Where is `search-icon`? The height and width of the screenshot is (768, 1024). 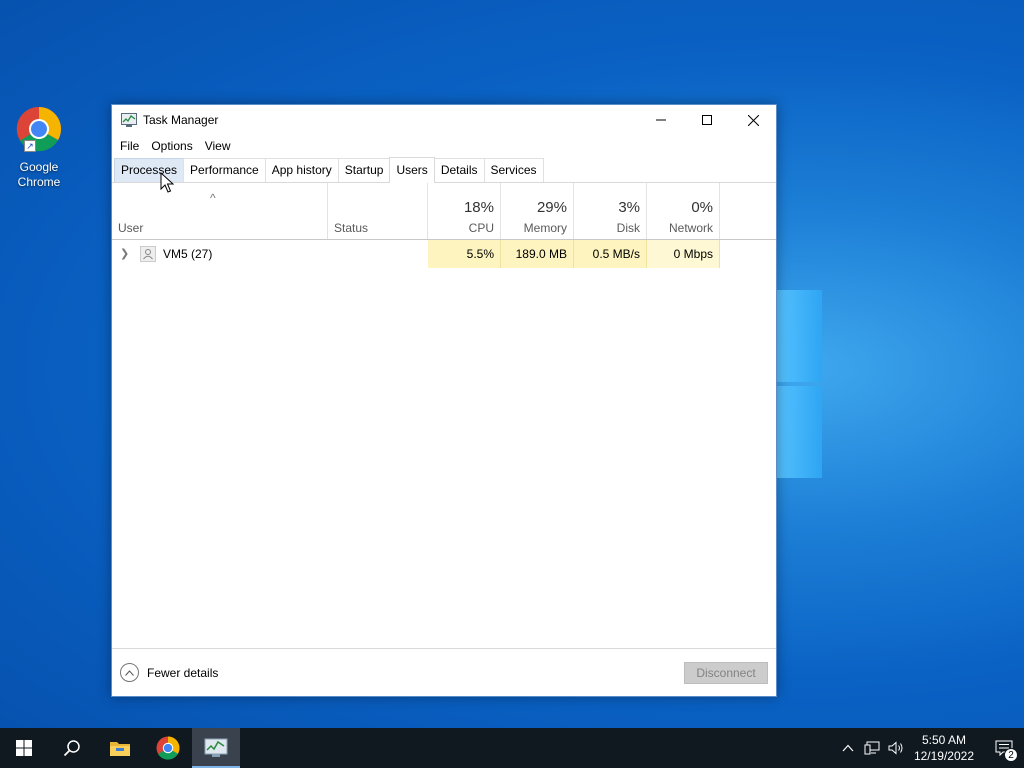
search-icon is located at coordinates (71, 748).